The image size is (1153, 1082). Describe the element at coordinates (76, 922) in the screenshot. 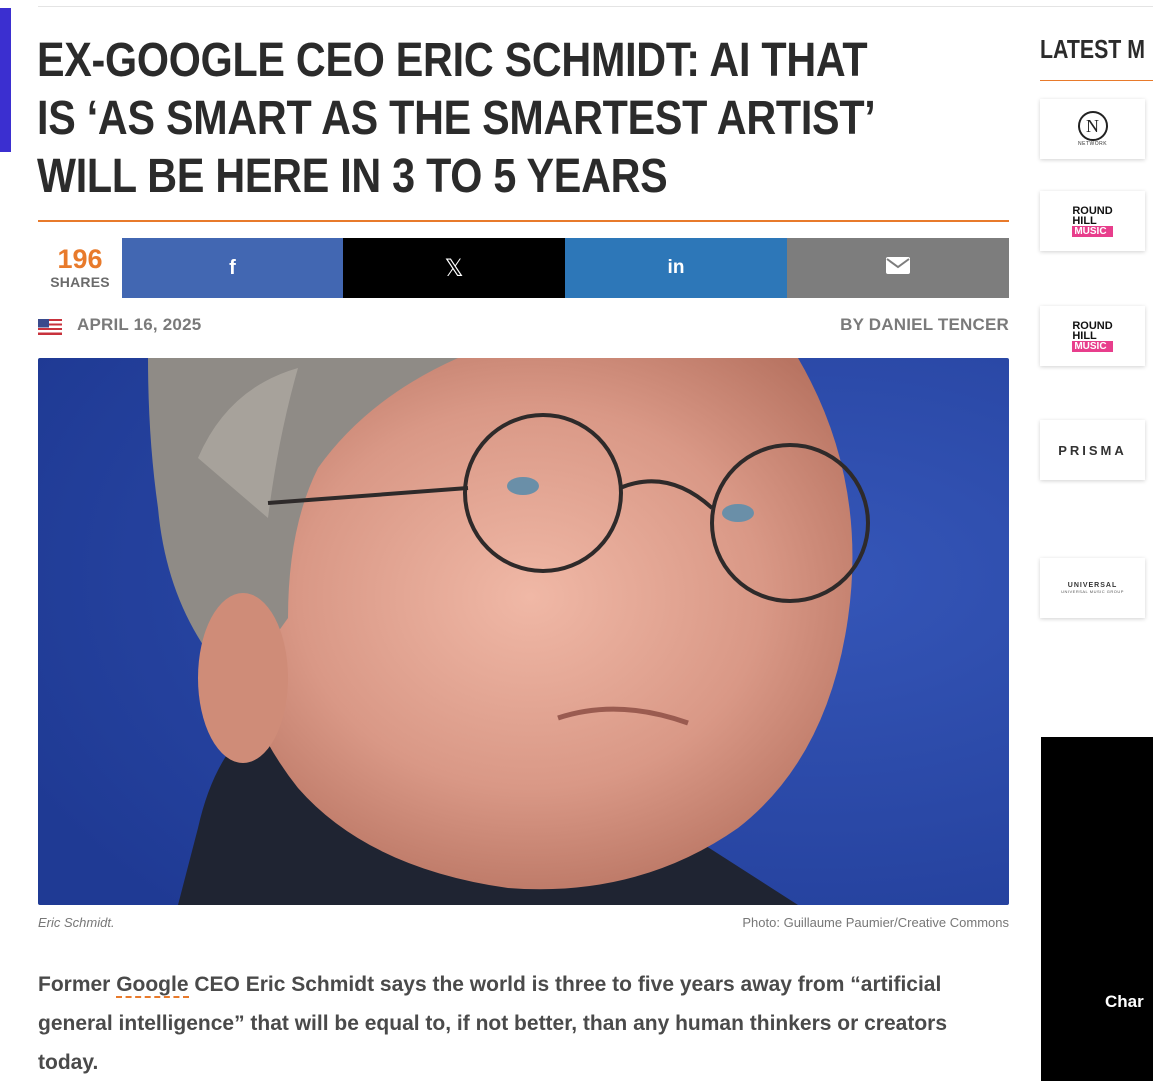

I see `photo-caption: Eric Schmidt.` at that location.